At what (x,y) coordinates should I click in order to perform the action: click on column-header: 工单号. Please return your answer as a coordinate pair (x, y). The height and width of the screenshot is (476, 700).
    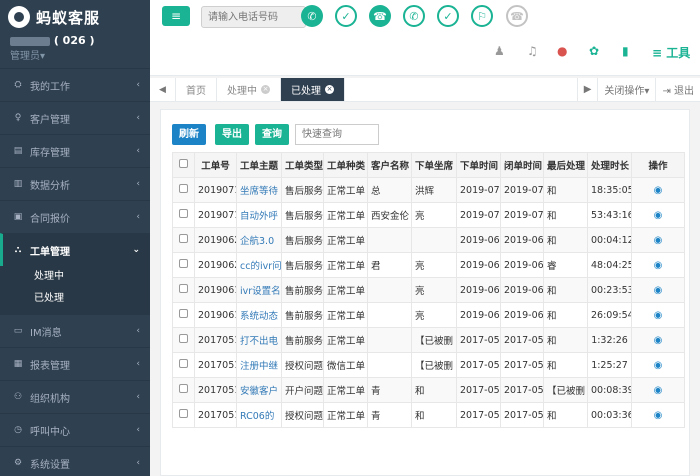
    Looking at the image, I should click on (215, 165).